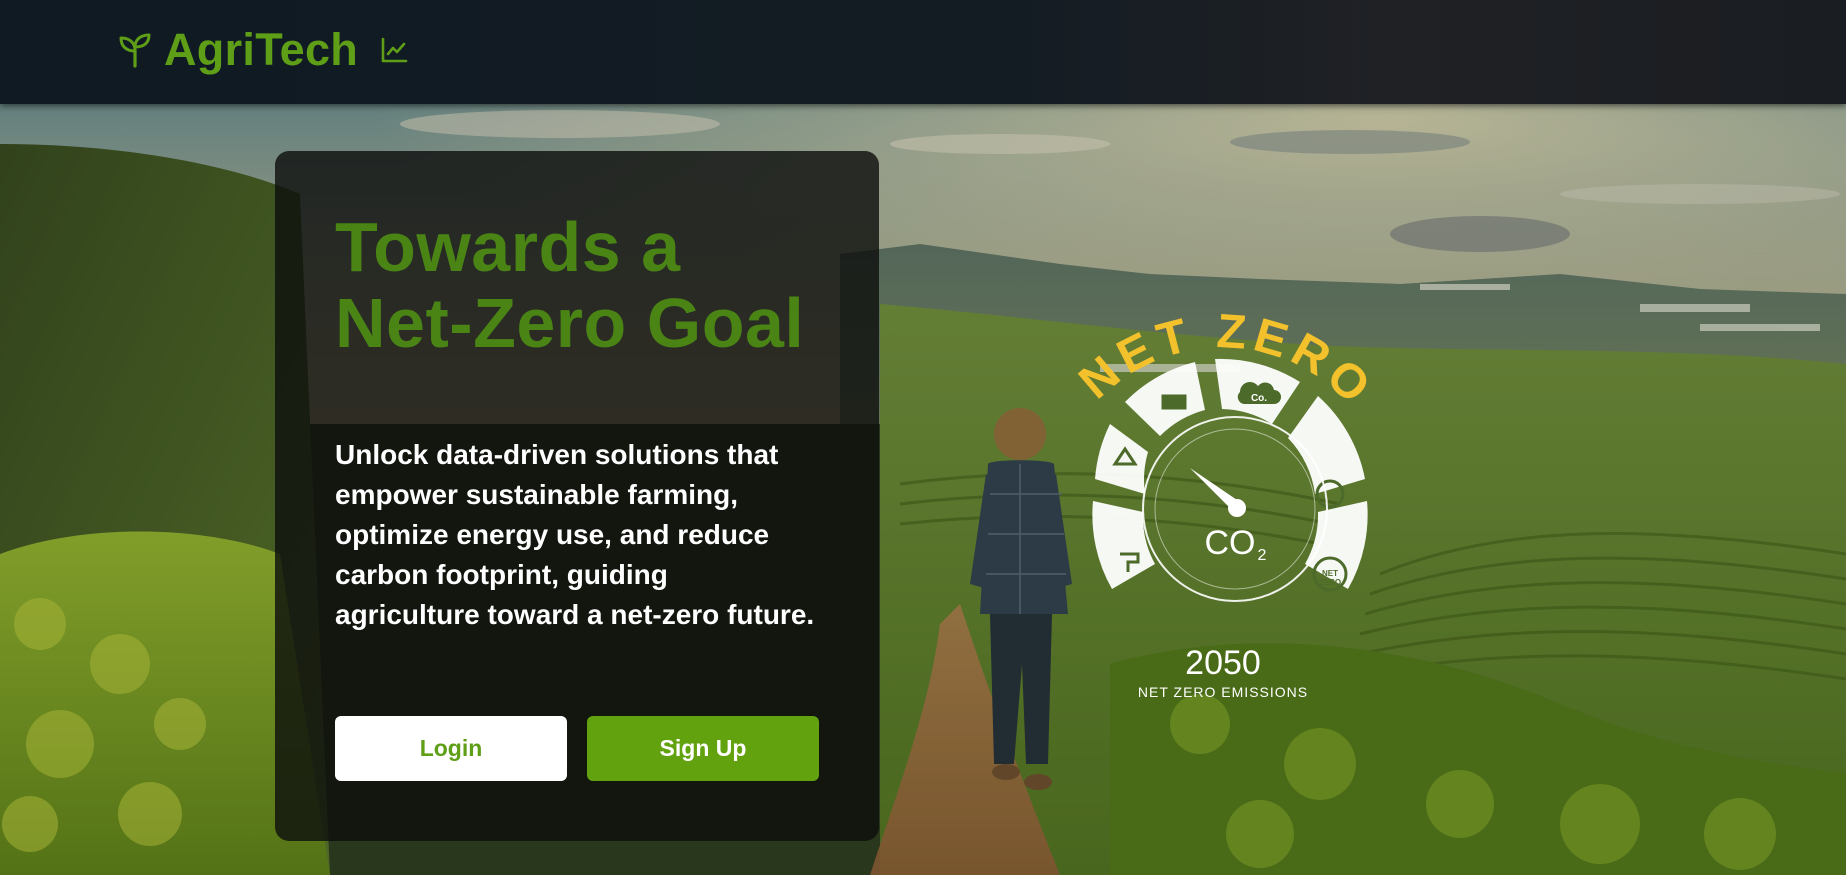 Image resolution: width=1846 pixels, height=875 pixels. What do you see at coordinates (570, 285) in the screenshot?
I see `hero-headline: Towards a Net-Zero Goal` at bounding box center [570, 285].